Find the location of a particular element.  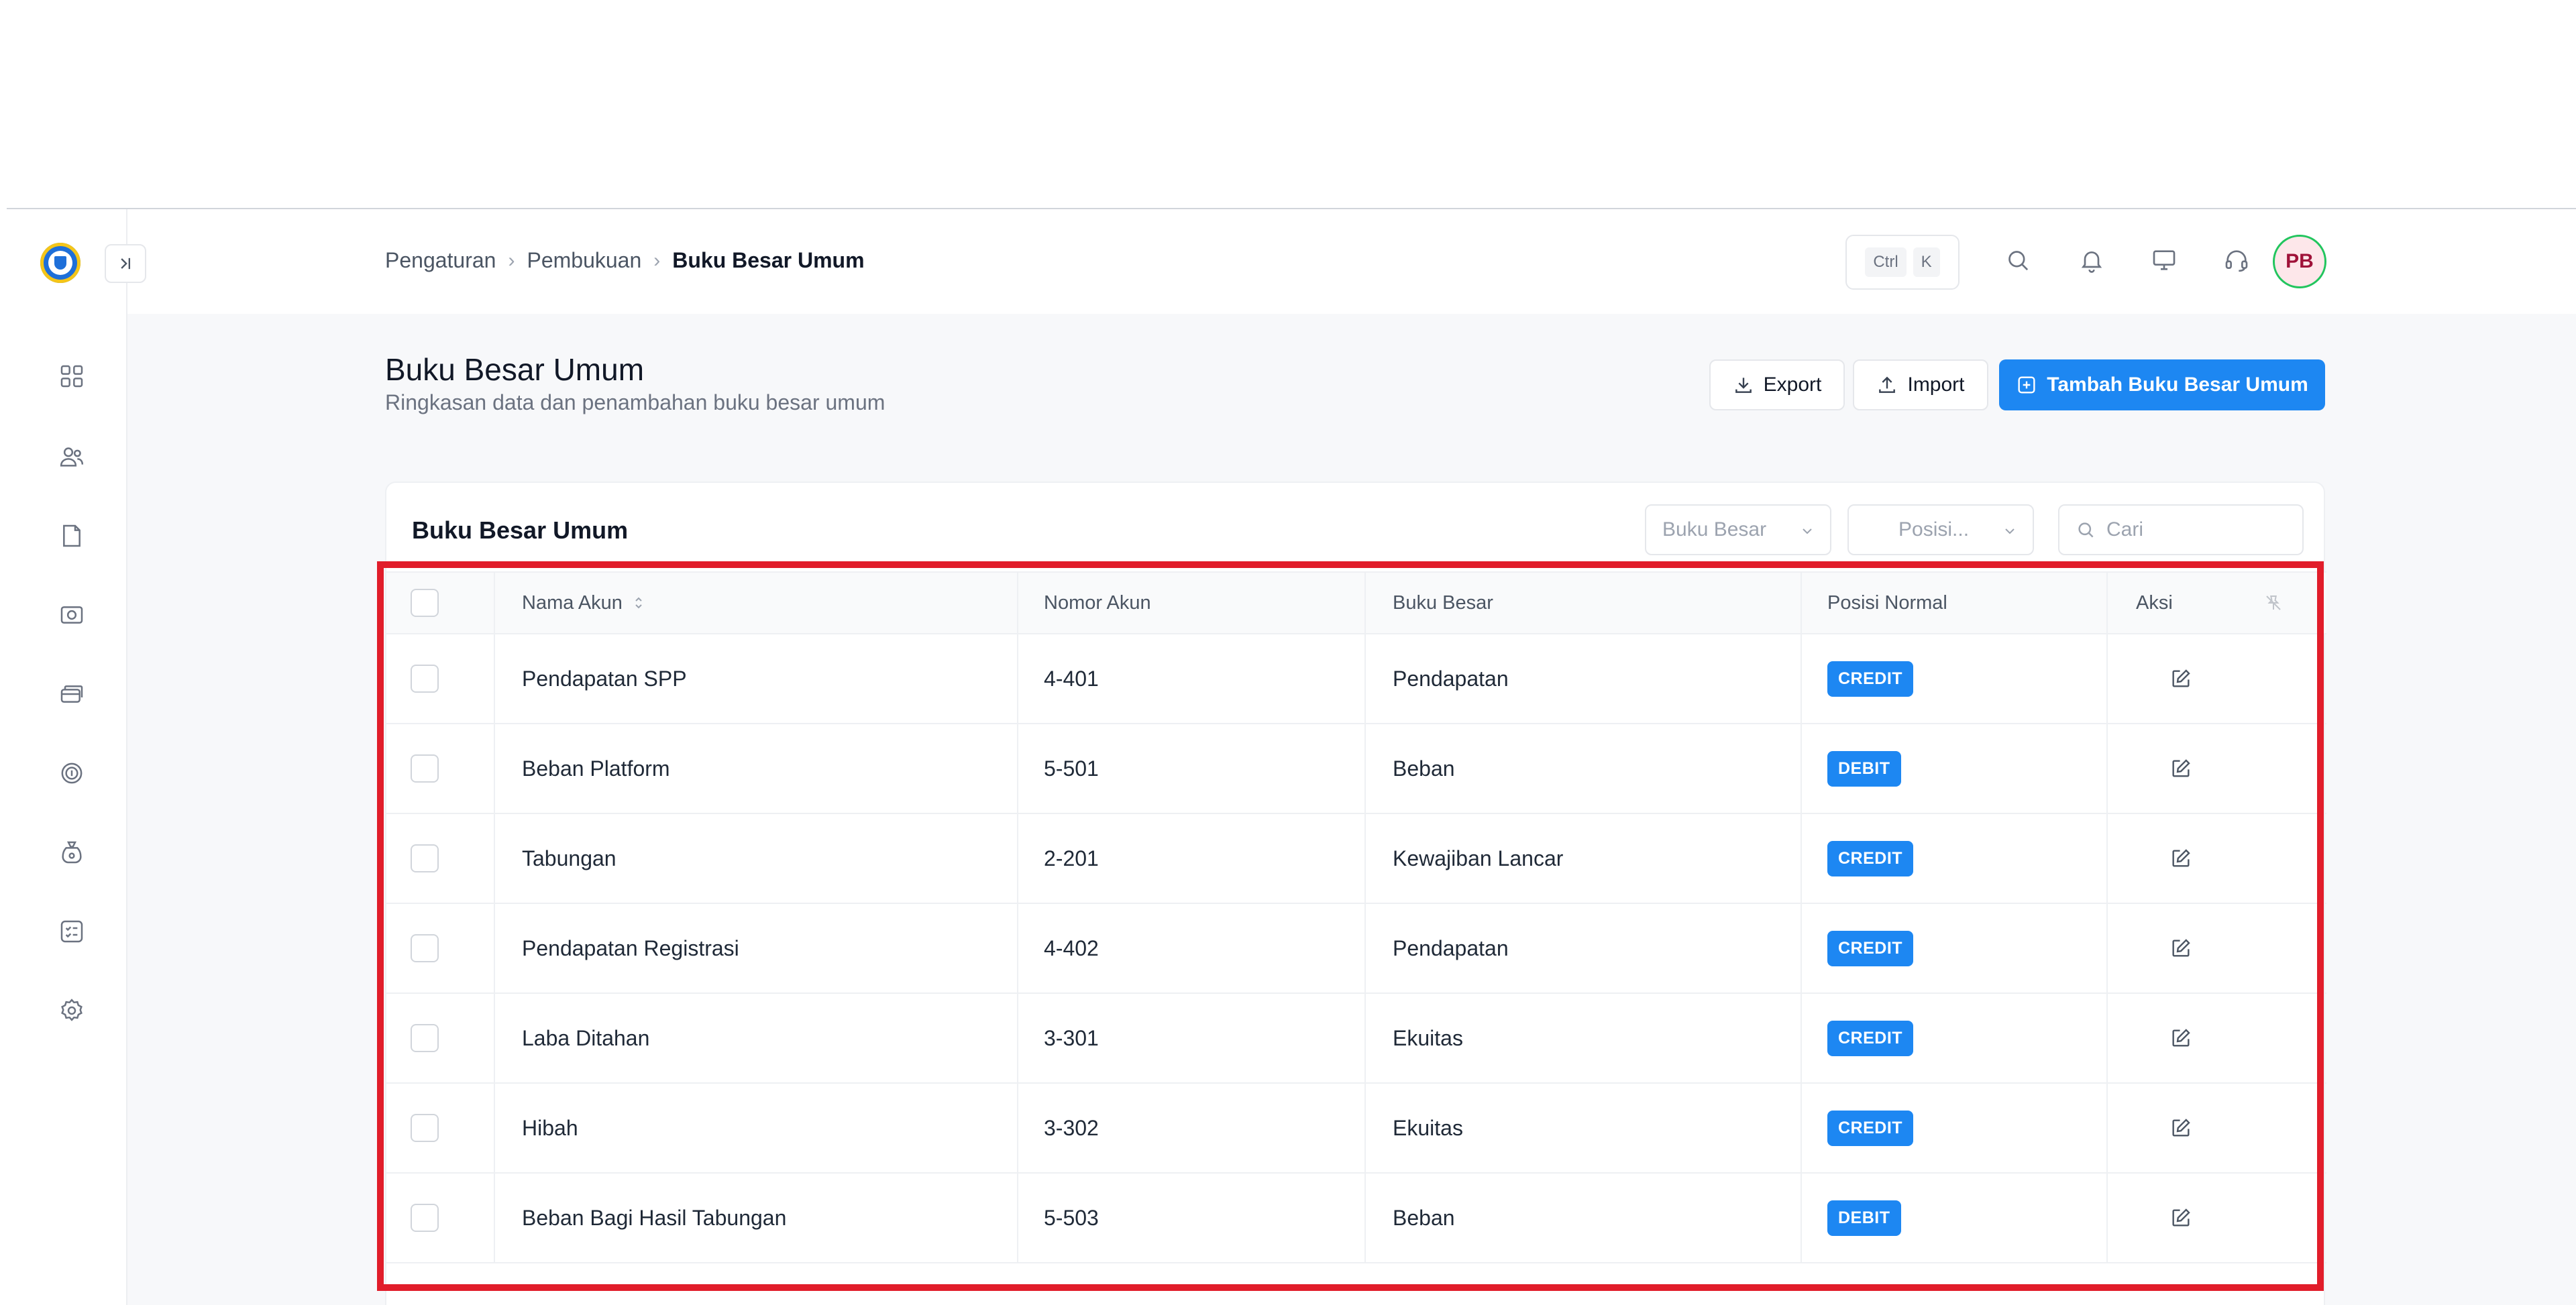

select-all-checkbox is located at coordinates (425, 603).